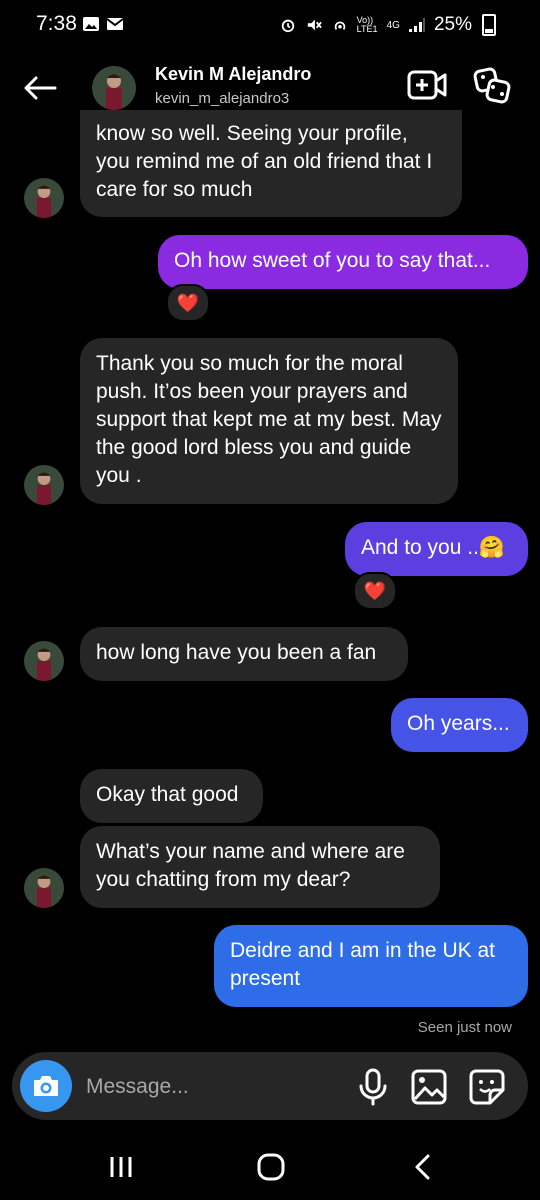 The width and height of the screenshot is (540, 1200). I want to click on seen-status: Seen just now, so click(464, 1027).